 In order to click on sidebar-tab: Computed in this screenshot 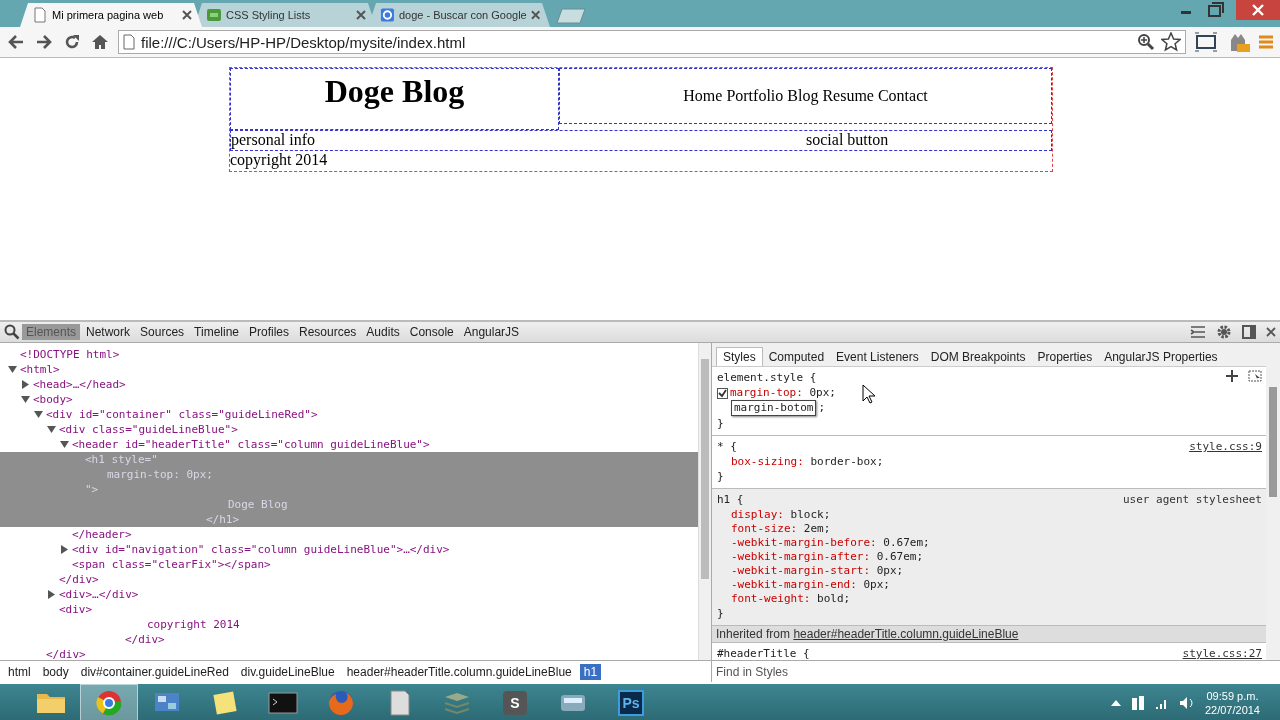, I will do `click(796, 356)`.